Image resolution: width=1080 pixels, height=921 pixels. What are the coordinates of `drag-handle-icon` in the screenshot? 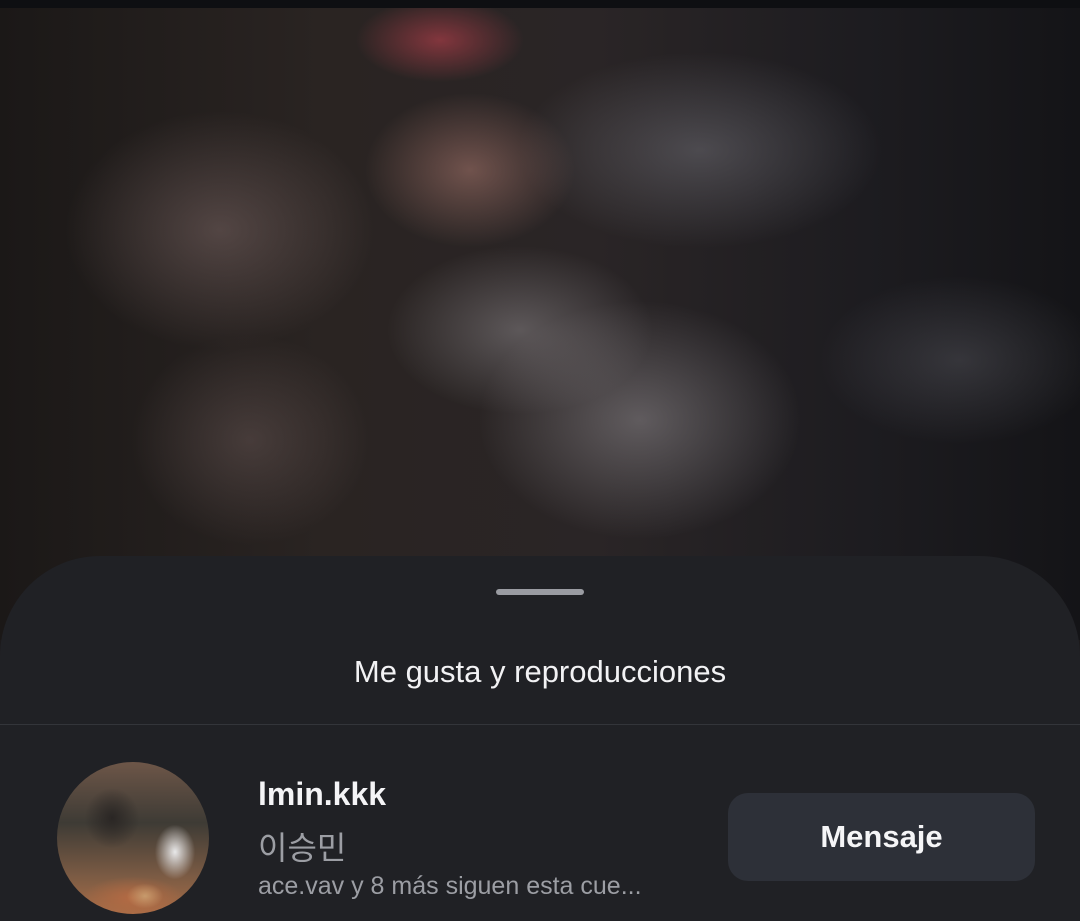 It's located at (540, 592).